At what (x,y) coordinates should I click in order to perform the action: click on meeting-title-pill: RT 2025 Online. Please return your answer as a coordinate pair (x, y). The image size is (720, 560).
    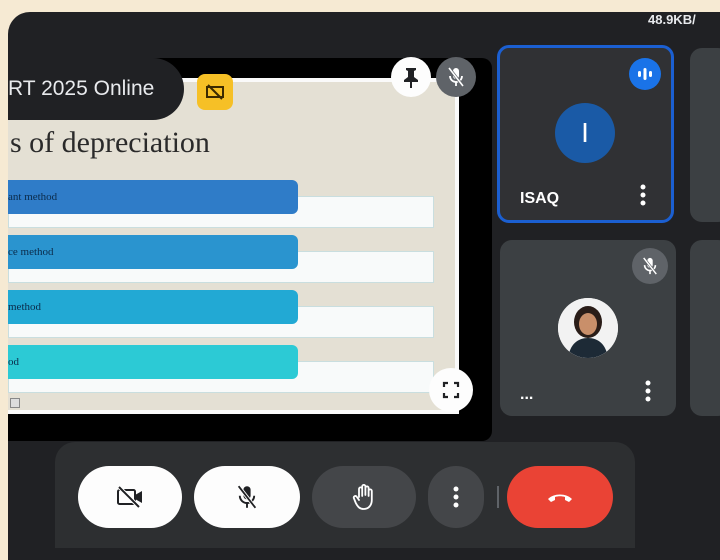
    Looking at the image, I should click on (96, 89).